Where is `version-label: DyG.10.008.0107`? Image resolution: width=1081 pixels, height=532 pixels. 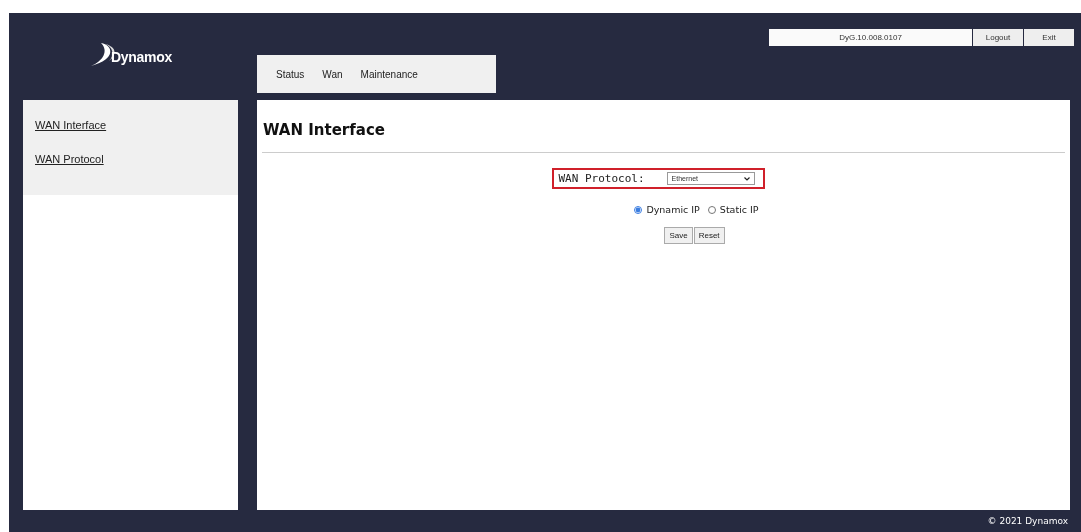
version-label: DyG.10.008.0107 is located at coordinates (870, 37).